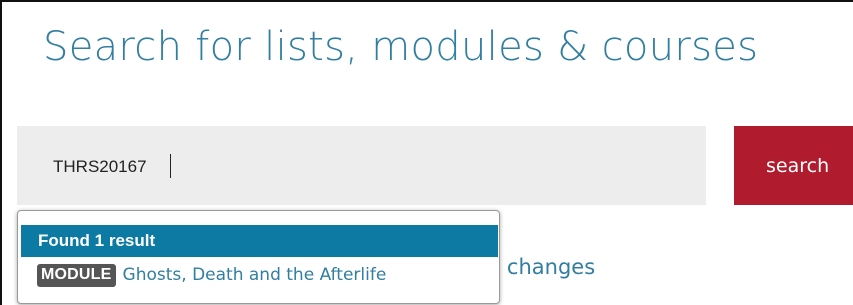 The image size is (853, 305). Describe the element at coordinates (170, 166) in the screenshot. I see `text-caret` at that location.